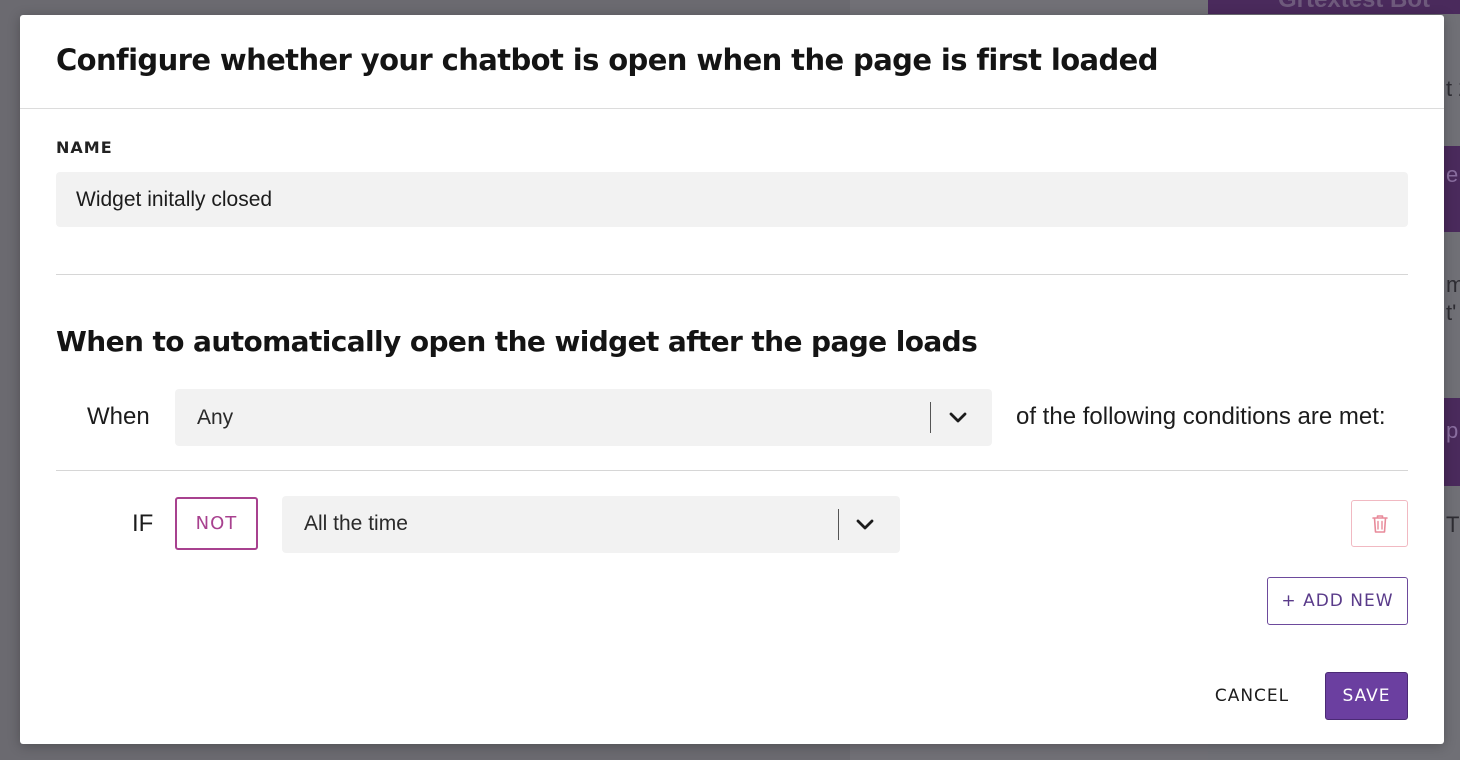  What do you see at coordinates (1453, 88) in the screenshot?
I see `background-fragment: t 2` at bounding box center [1453, 88].